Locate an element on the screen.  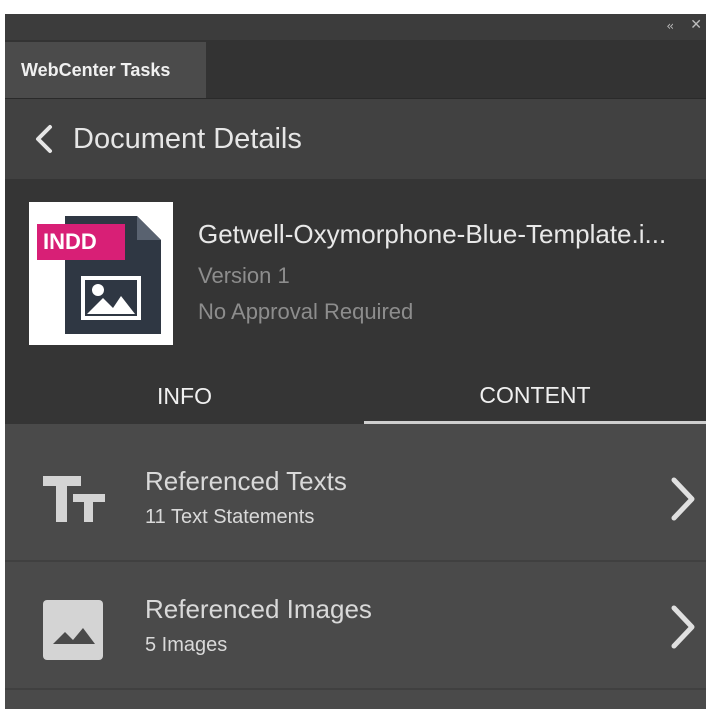
text-size-icon is located at coordinates (74, 499).